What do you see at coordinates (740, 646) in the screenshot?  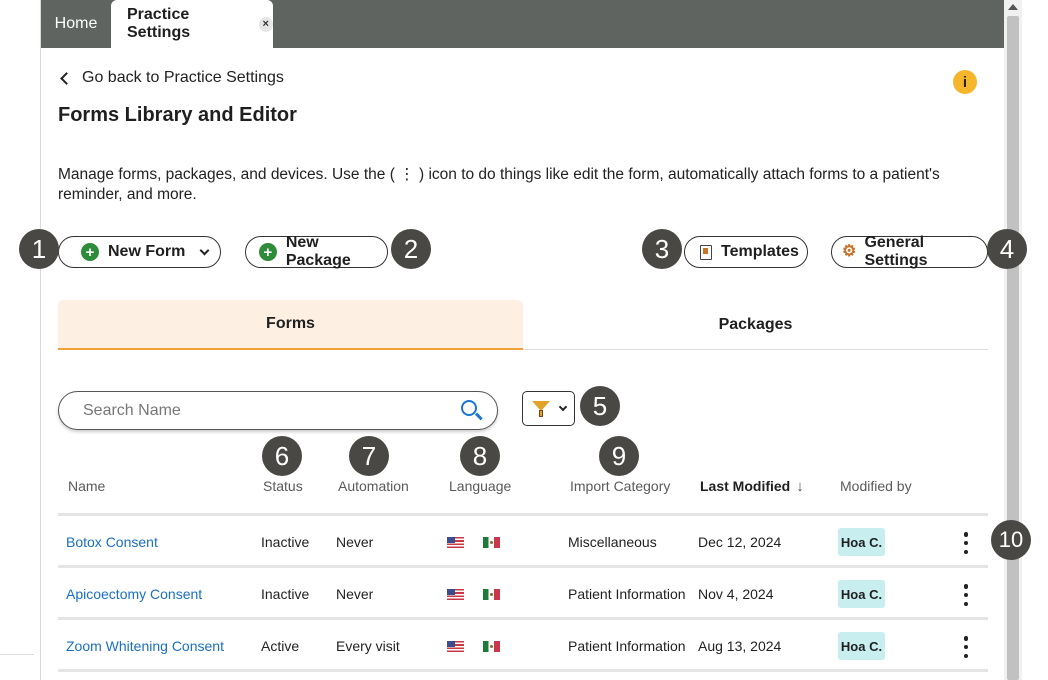 I see `last-modified-cell: Aug 13, 2024` at bounding box center [740, 646].